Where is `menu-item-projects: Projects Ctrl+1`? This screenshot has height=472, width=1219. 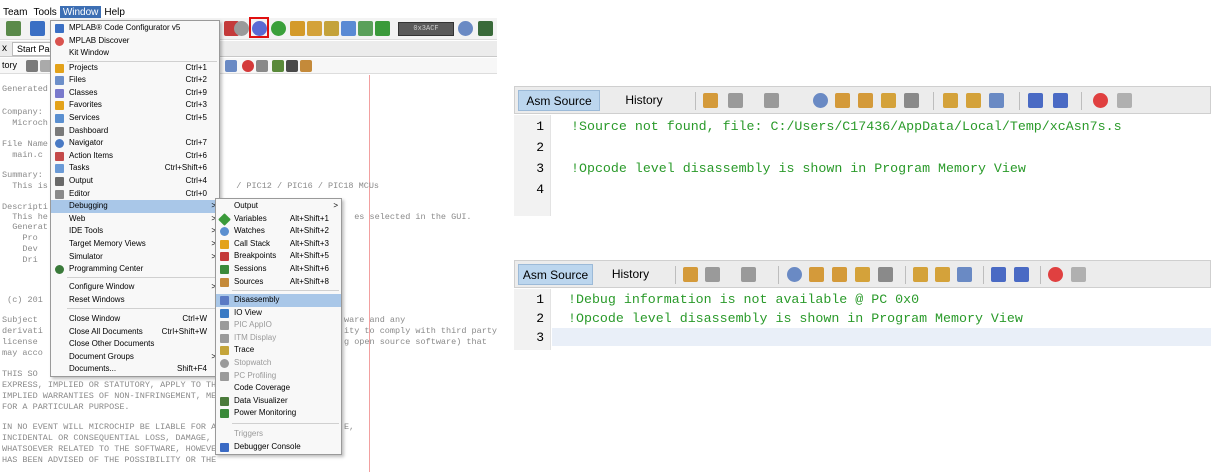 menu-item-projects: Projects Ctrl+1 is located at coordinates (135, 68).